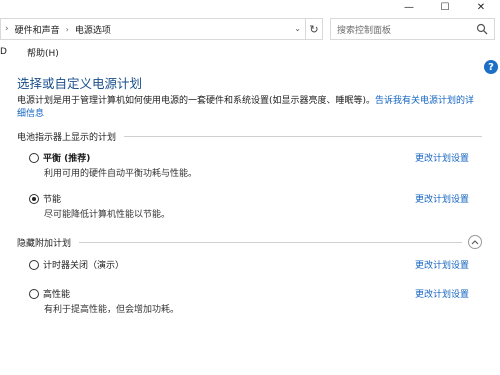 The width and height of the screenshot is (500, 375). I want to click on chevron-up-icon, so click(475, 242).